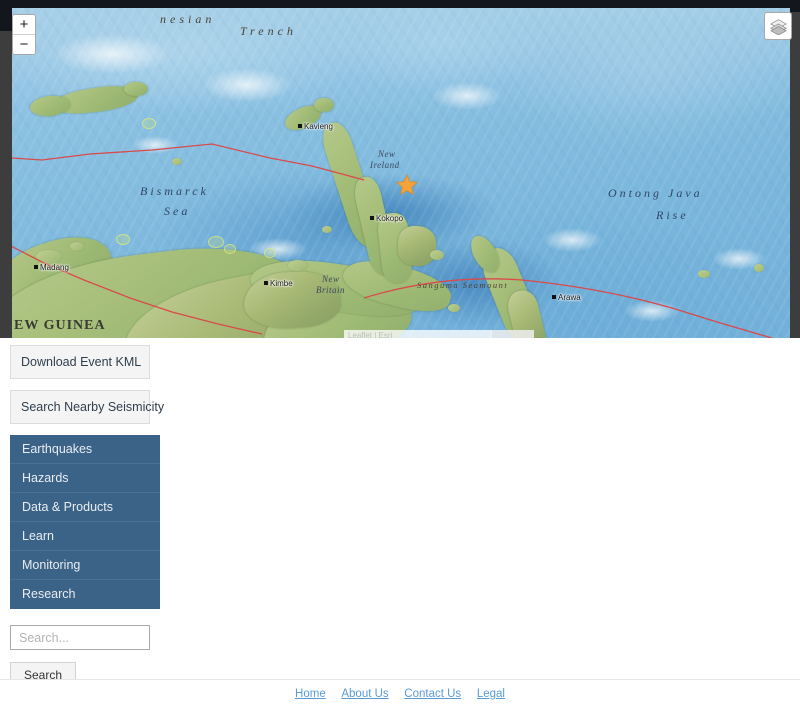 The width and height of the screenshot is (800, 707). I want to click on map-zoom-control: + −, so click(24, 34).